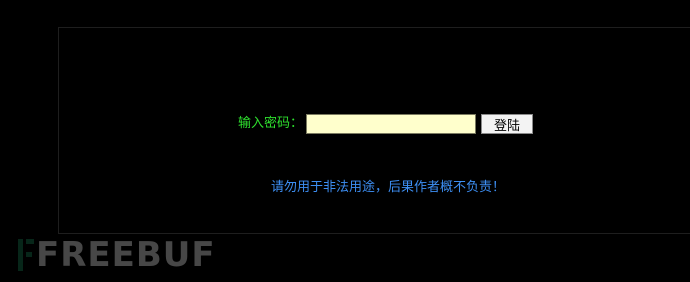  Describe the element at coordinates (507, 124) in the screenshot. I see `login-button: 登陆` at that location.